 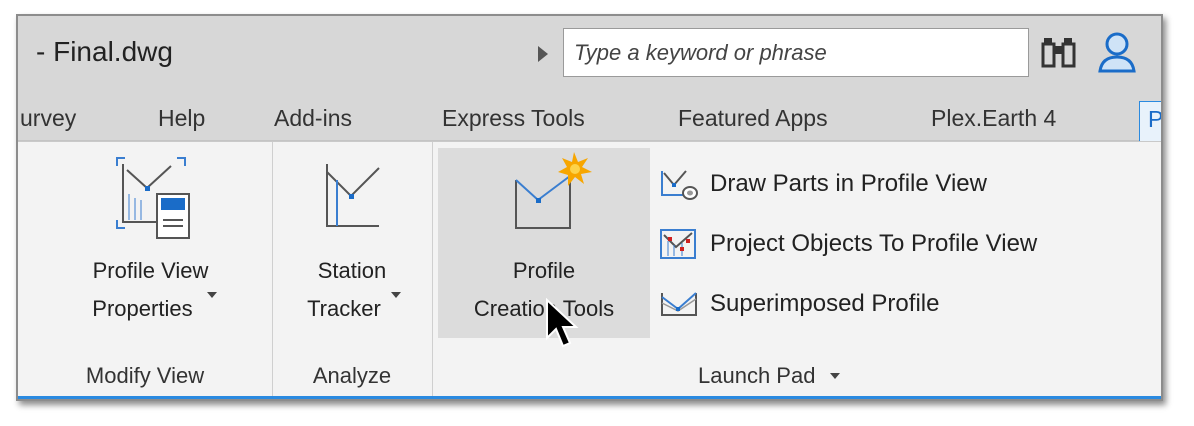 What do you see at coordinates (679, 304) in the screenshot?
I see `superimposed-profile-icon` at bounding box center [679, 304].